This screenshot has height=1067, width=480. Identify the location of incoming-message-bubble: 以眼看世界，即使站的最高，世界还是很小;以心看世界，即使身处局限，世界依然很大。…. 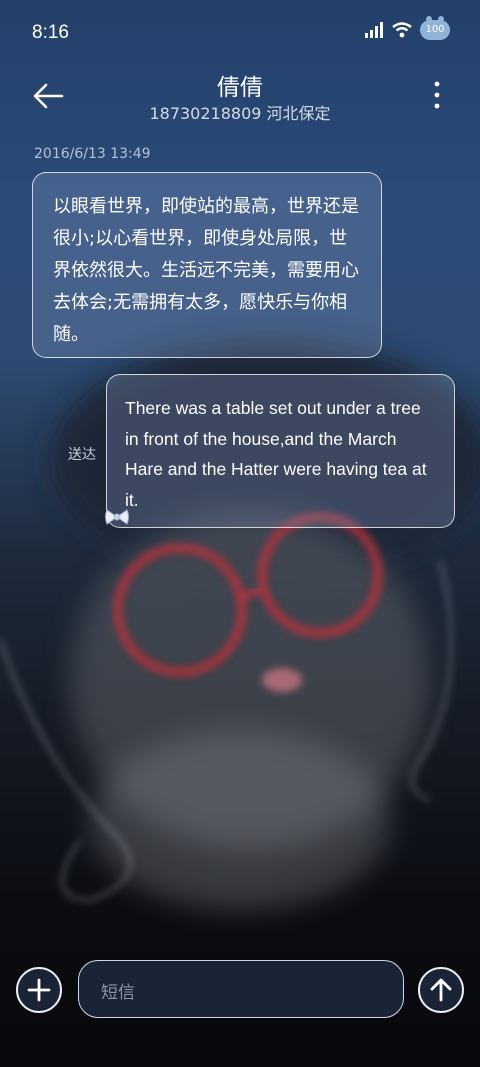
(207, 265).